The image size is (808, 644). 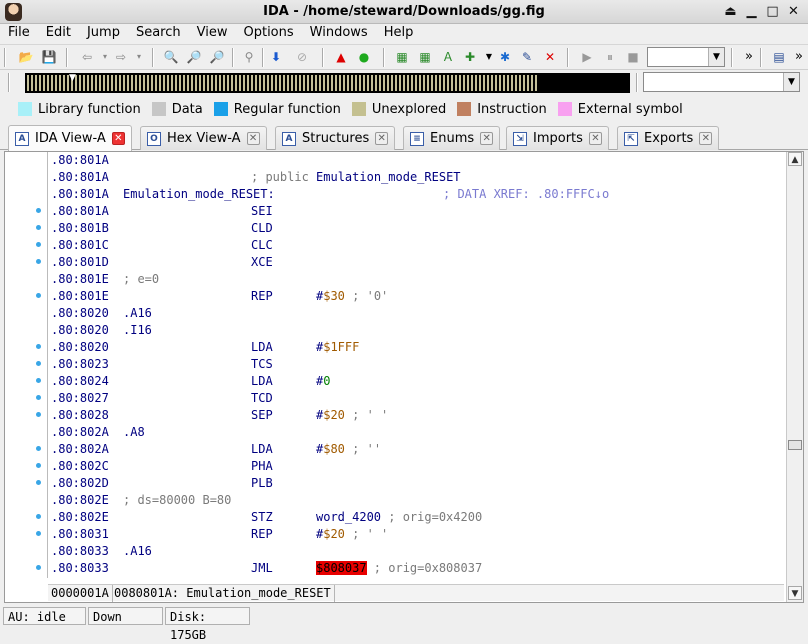 What do you see at coordinates (282, 83) in the screenshot?
I see `navigation-band-stripes` at bounding box center [282, 83].